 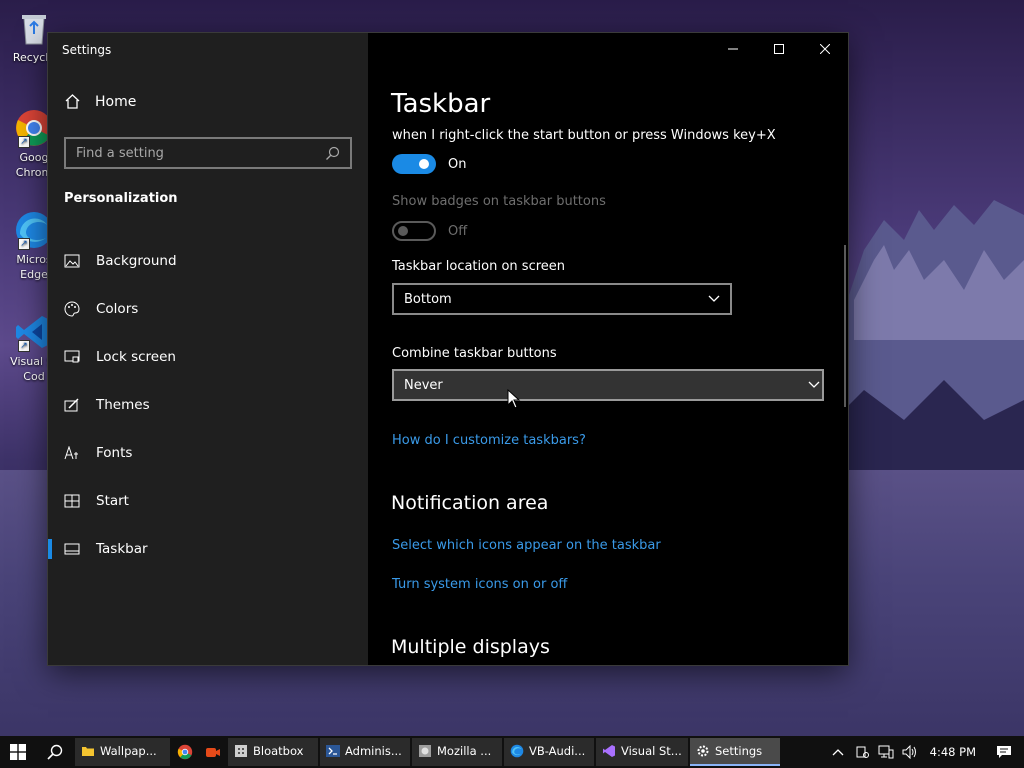 I want to click on taskbar-app-label: Bloatbox, so click(x=278, y=751).